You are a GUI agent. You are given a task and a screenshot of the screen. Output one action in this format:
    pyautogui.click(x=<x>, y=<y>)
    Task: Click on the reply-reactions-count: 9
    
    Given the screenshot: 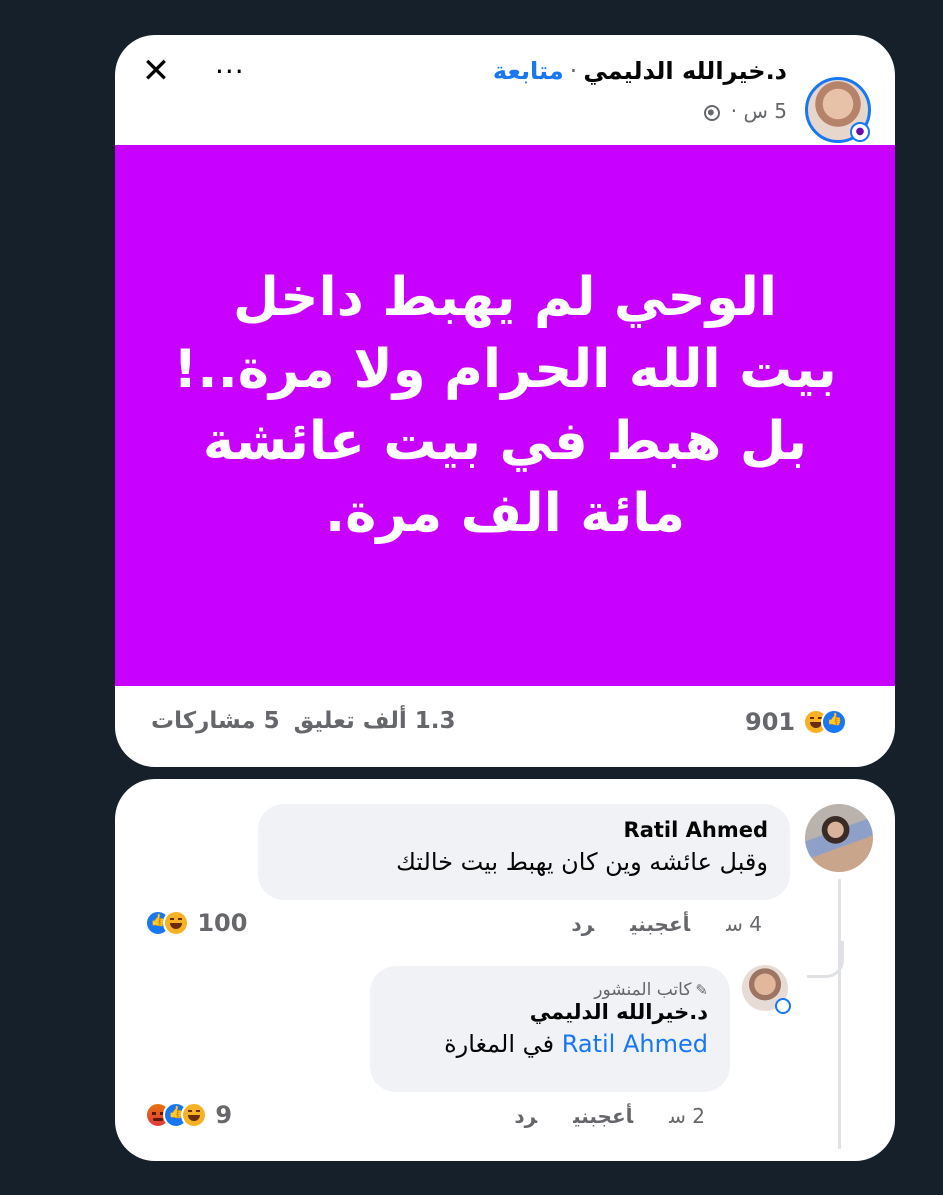 What is the action you would take?
    pyautogui.click(x=224, y=1115)
    